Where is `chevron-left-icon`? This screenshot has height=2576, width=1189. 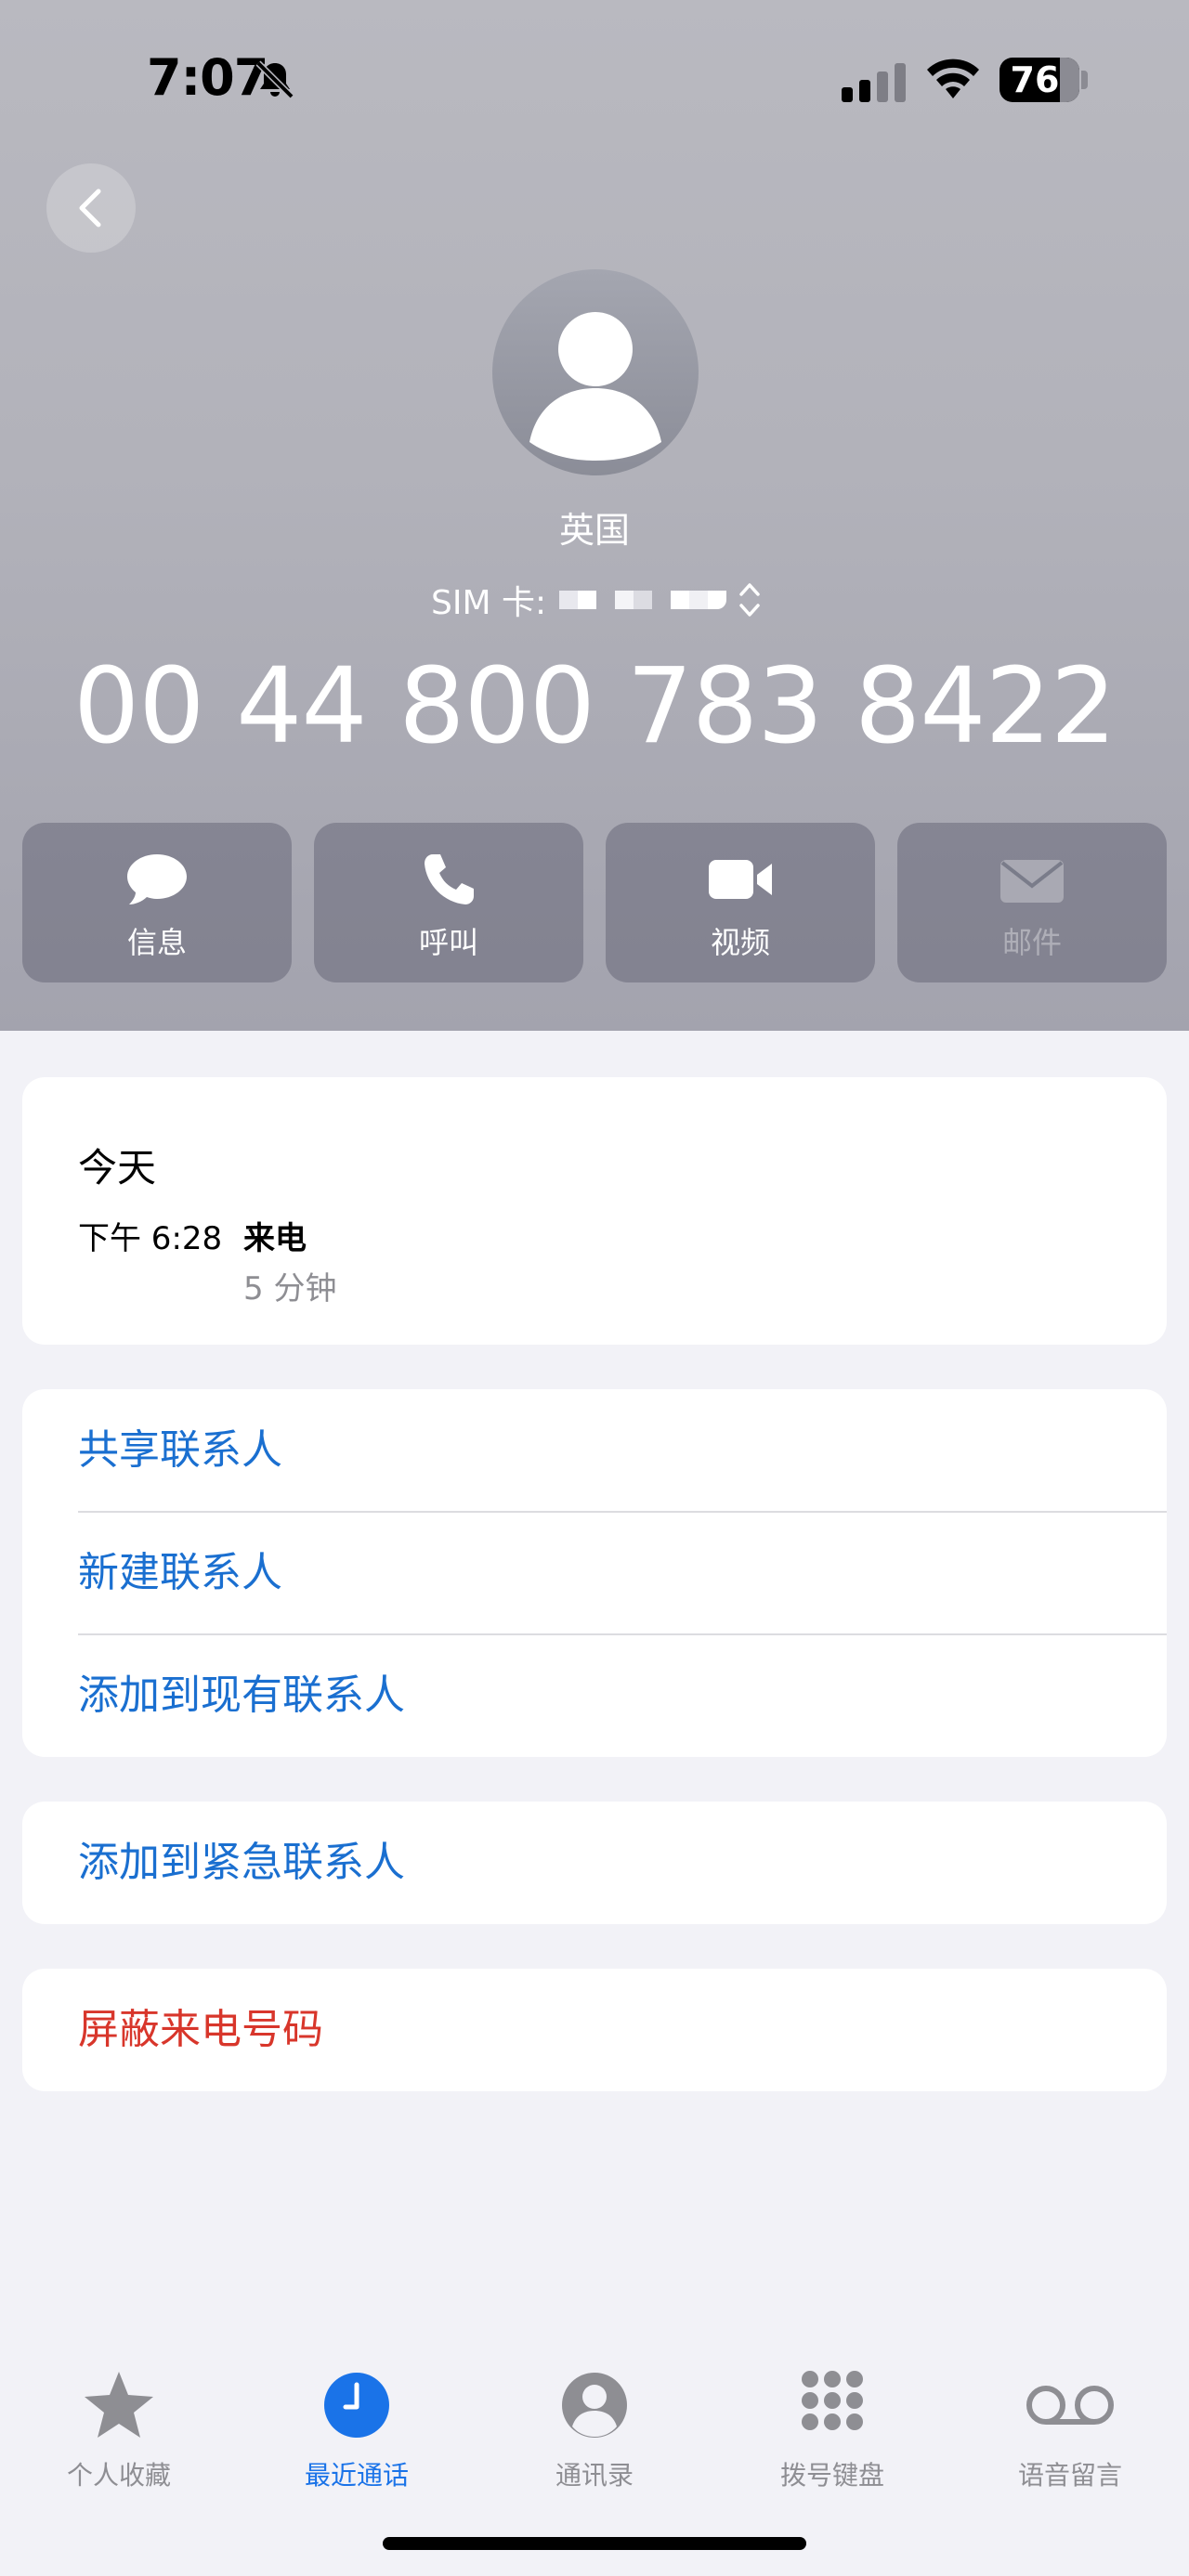
chevron-left-icon is located at coordinates (90, 208).